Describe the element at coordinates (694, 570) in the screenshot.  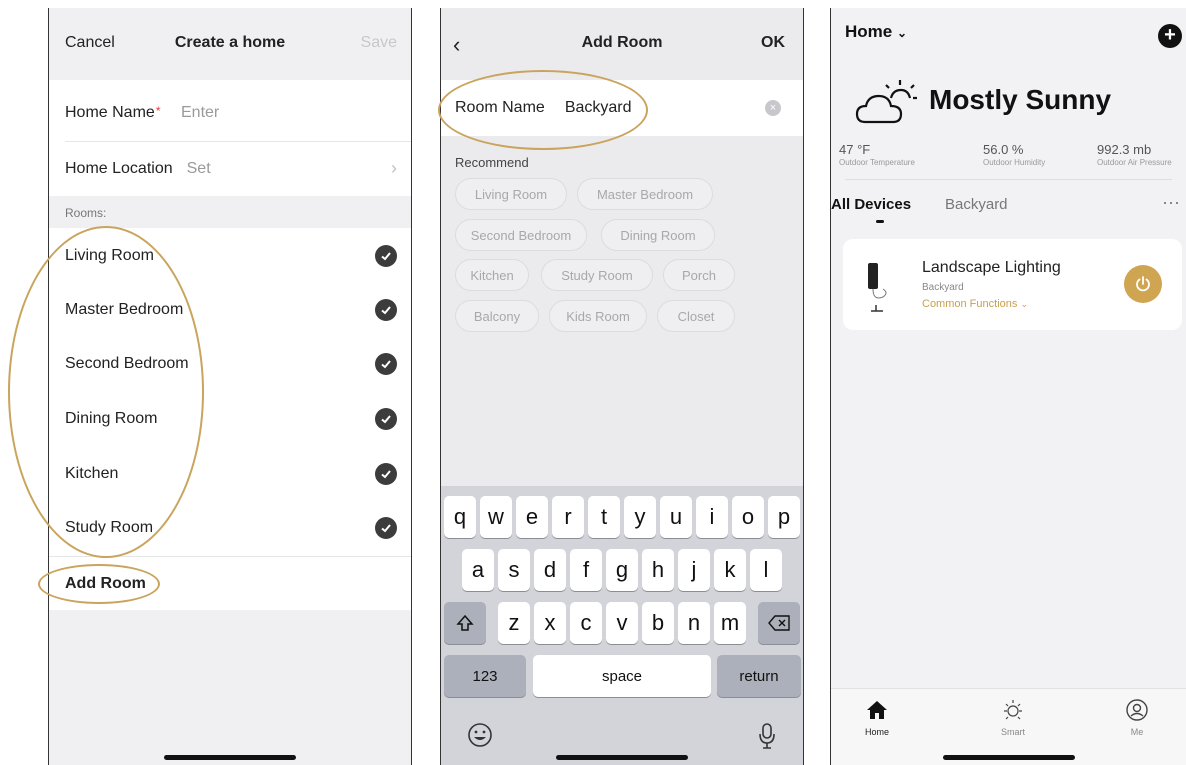
I see `key: j` at that location.